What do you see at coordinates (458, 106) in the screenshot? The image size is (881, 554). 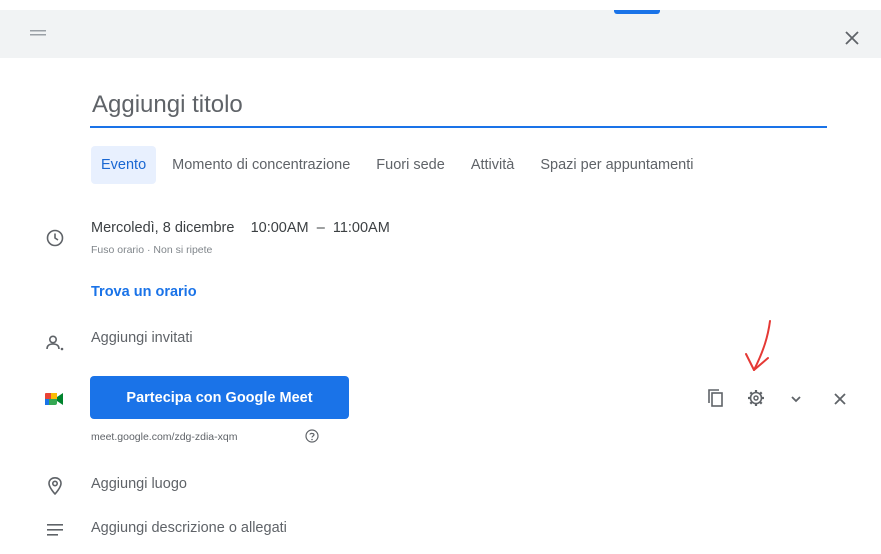 I see `title-input` at bounding box center [458, 106].